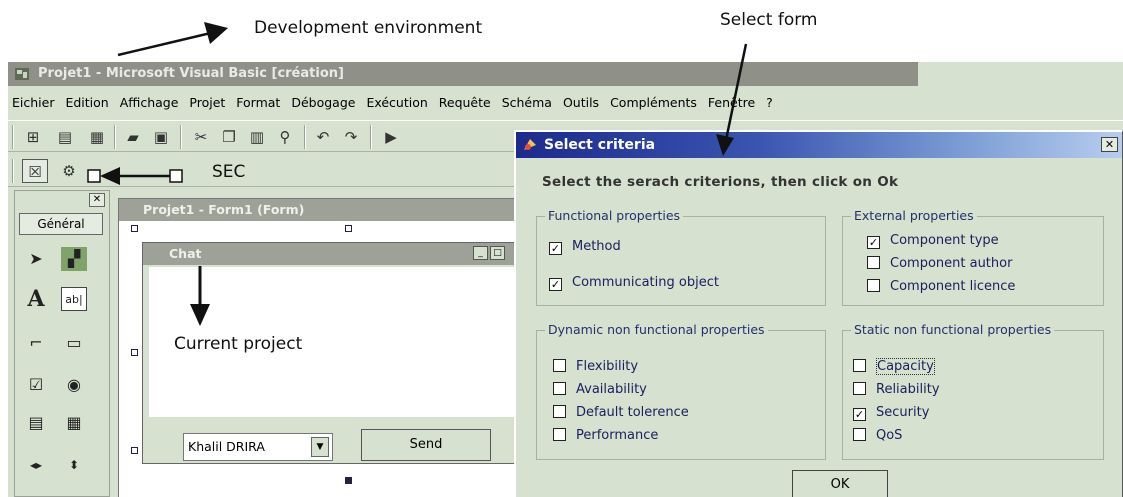 Image resolution: width=1123 pixels, height=497 pixels. What do you see at coordinates (480, 253) in the screenshot?
I see `minimize-icon: _` at bounding box center [480, 253].